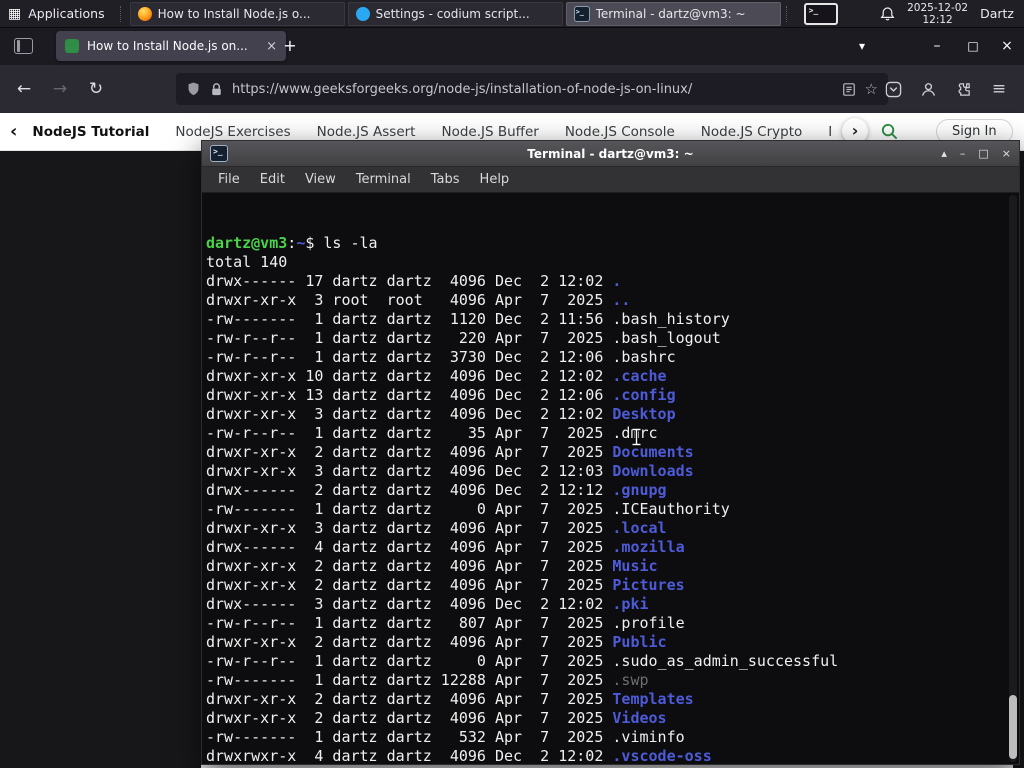 The width and height of the screenshot is (1024, 768). What do you see at coordinates (13, 131) in the screenshot?
I see `nav-scroll-left-icon: ‹` at bounding box center [13, 131].